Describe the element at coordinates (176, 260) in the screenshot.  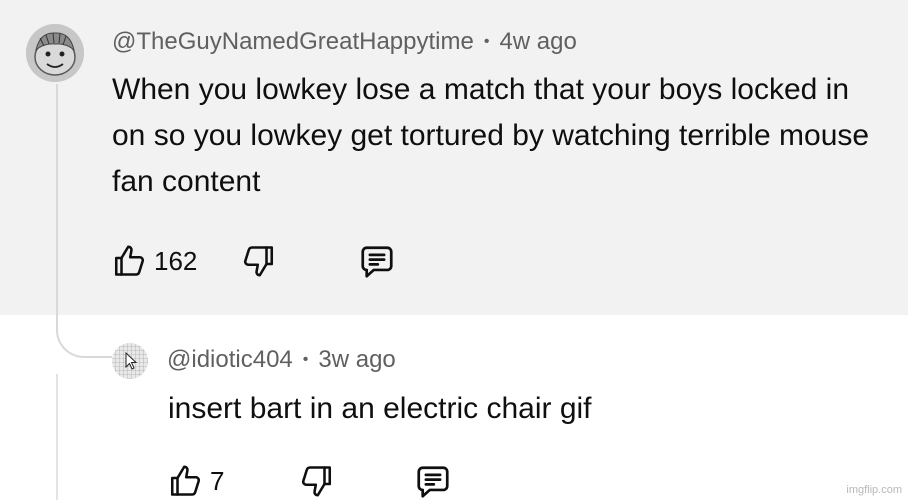
I see `like-count: 162` at that location.